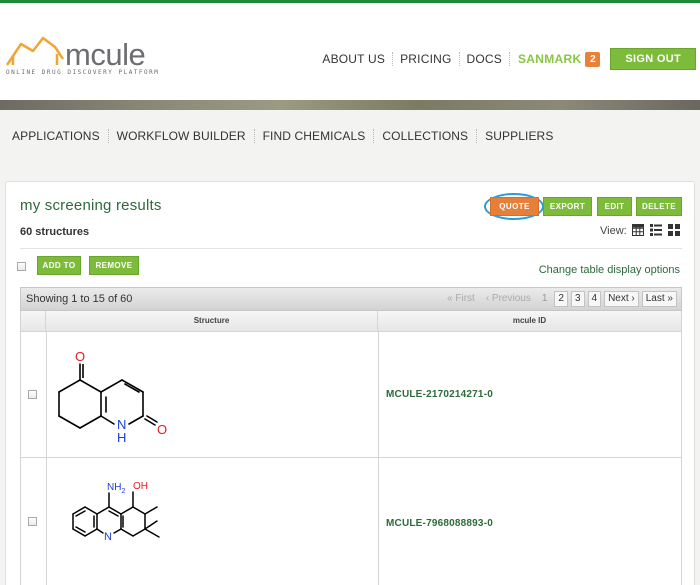 Image resolution: width=700 pixels, height=585 pixels. I want to click on mcule-id-link: MCULE-2170214271-0, so click(439, 394).